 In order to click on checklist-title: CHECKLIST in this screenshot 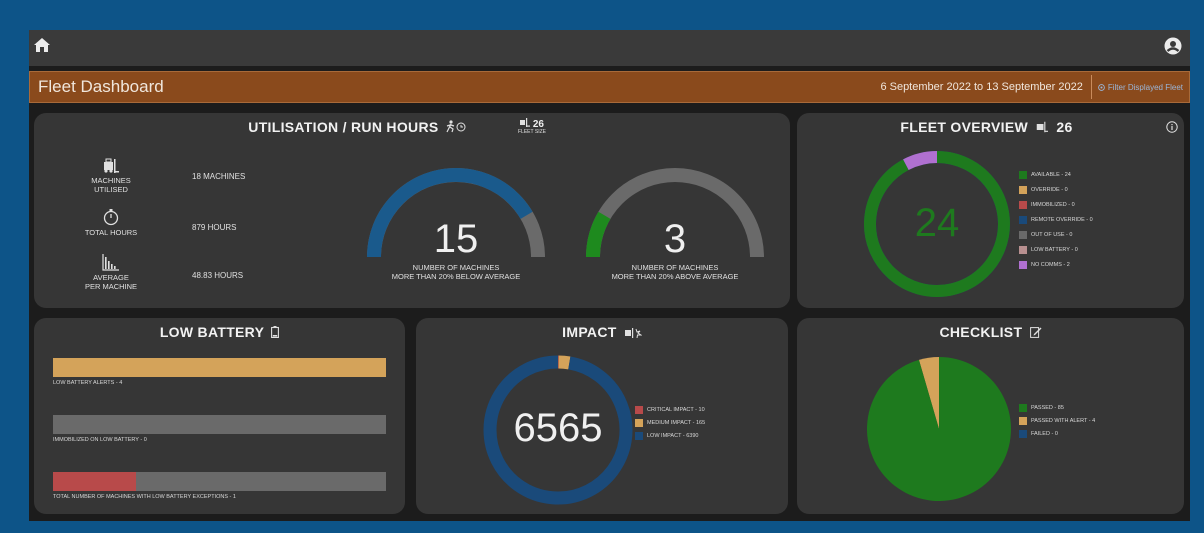, I will do `click(990, 332)`.